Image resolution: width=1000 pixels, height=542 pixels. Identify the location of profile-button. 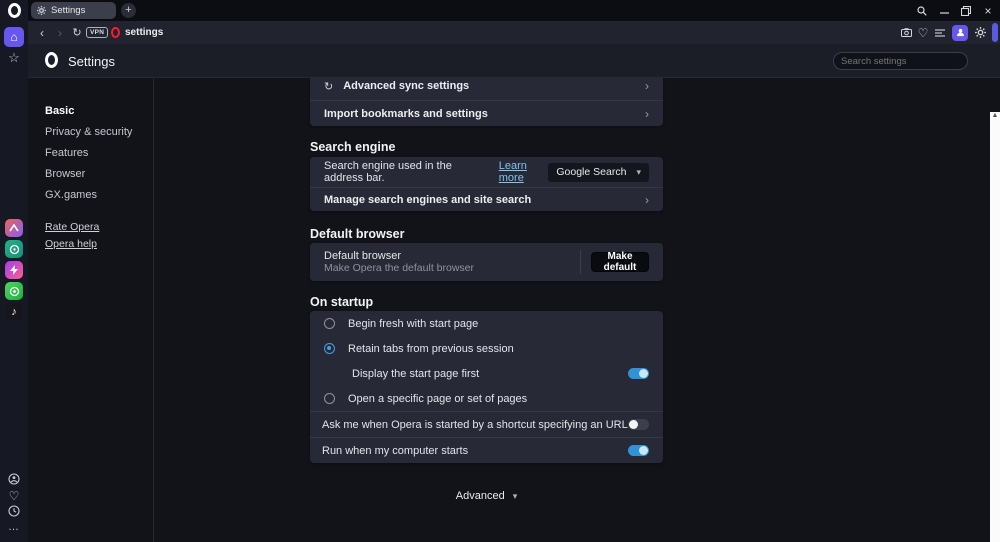
(960, 32).